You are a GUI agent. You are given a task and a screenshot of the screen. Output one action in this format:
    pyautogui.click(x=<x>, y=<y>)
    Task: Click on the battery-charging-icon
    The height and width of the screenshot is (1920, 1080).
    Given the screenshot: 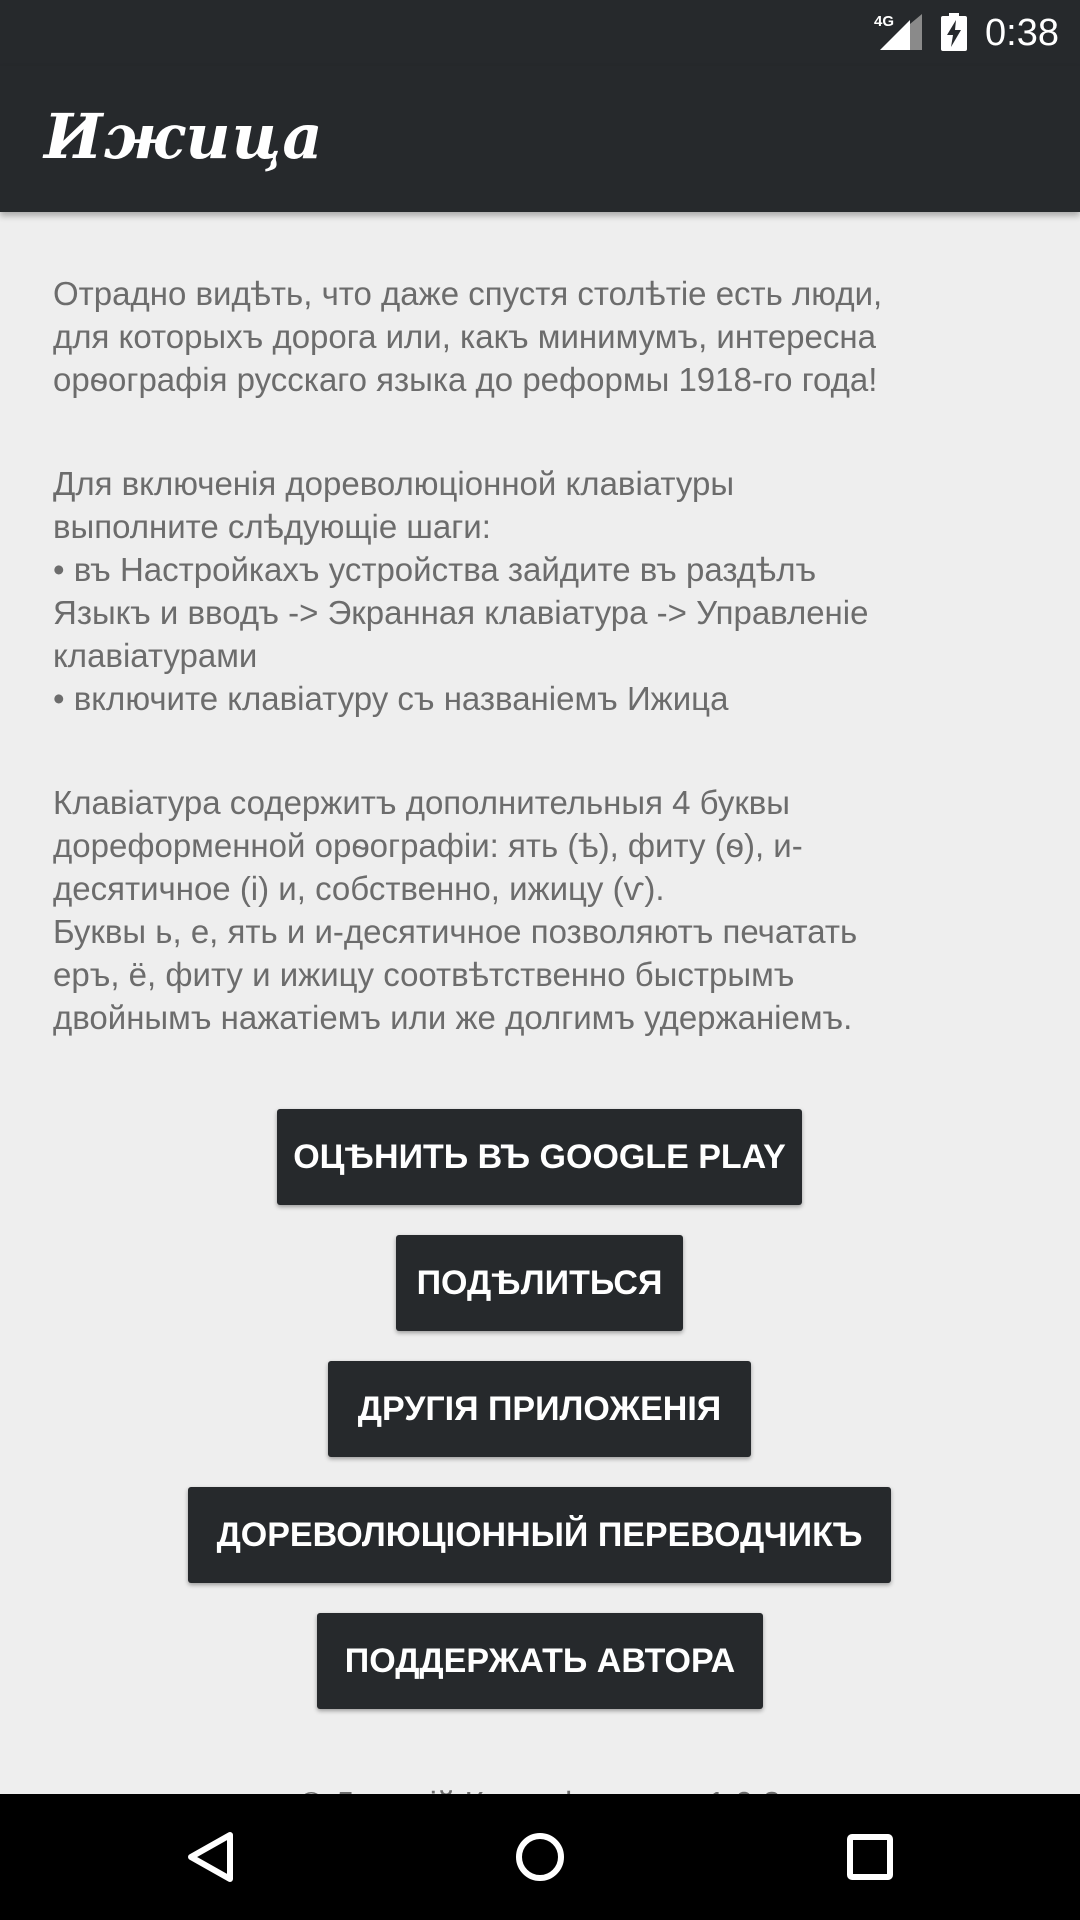 What is the action you would take?
    pyautogui.click(x=954, y=32)
    